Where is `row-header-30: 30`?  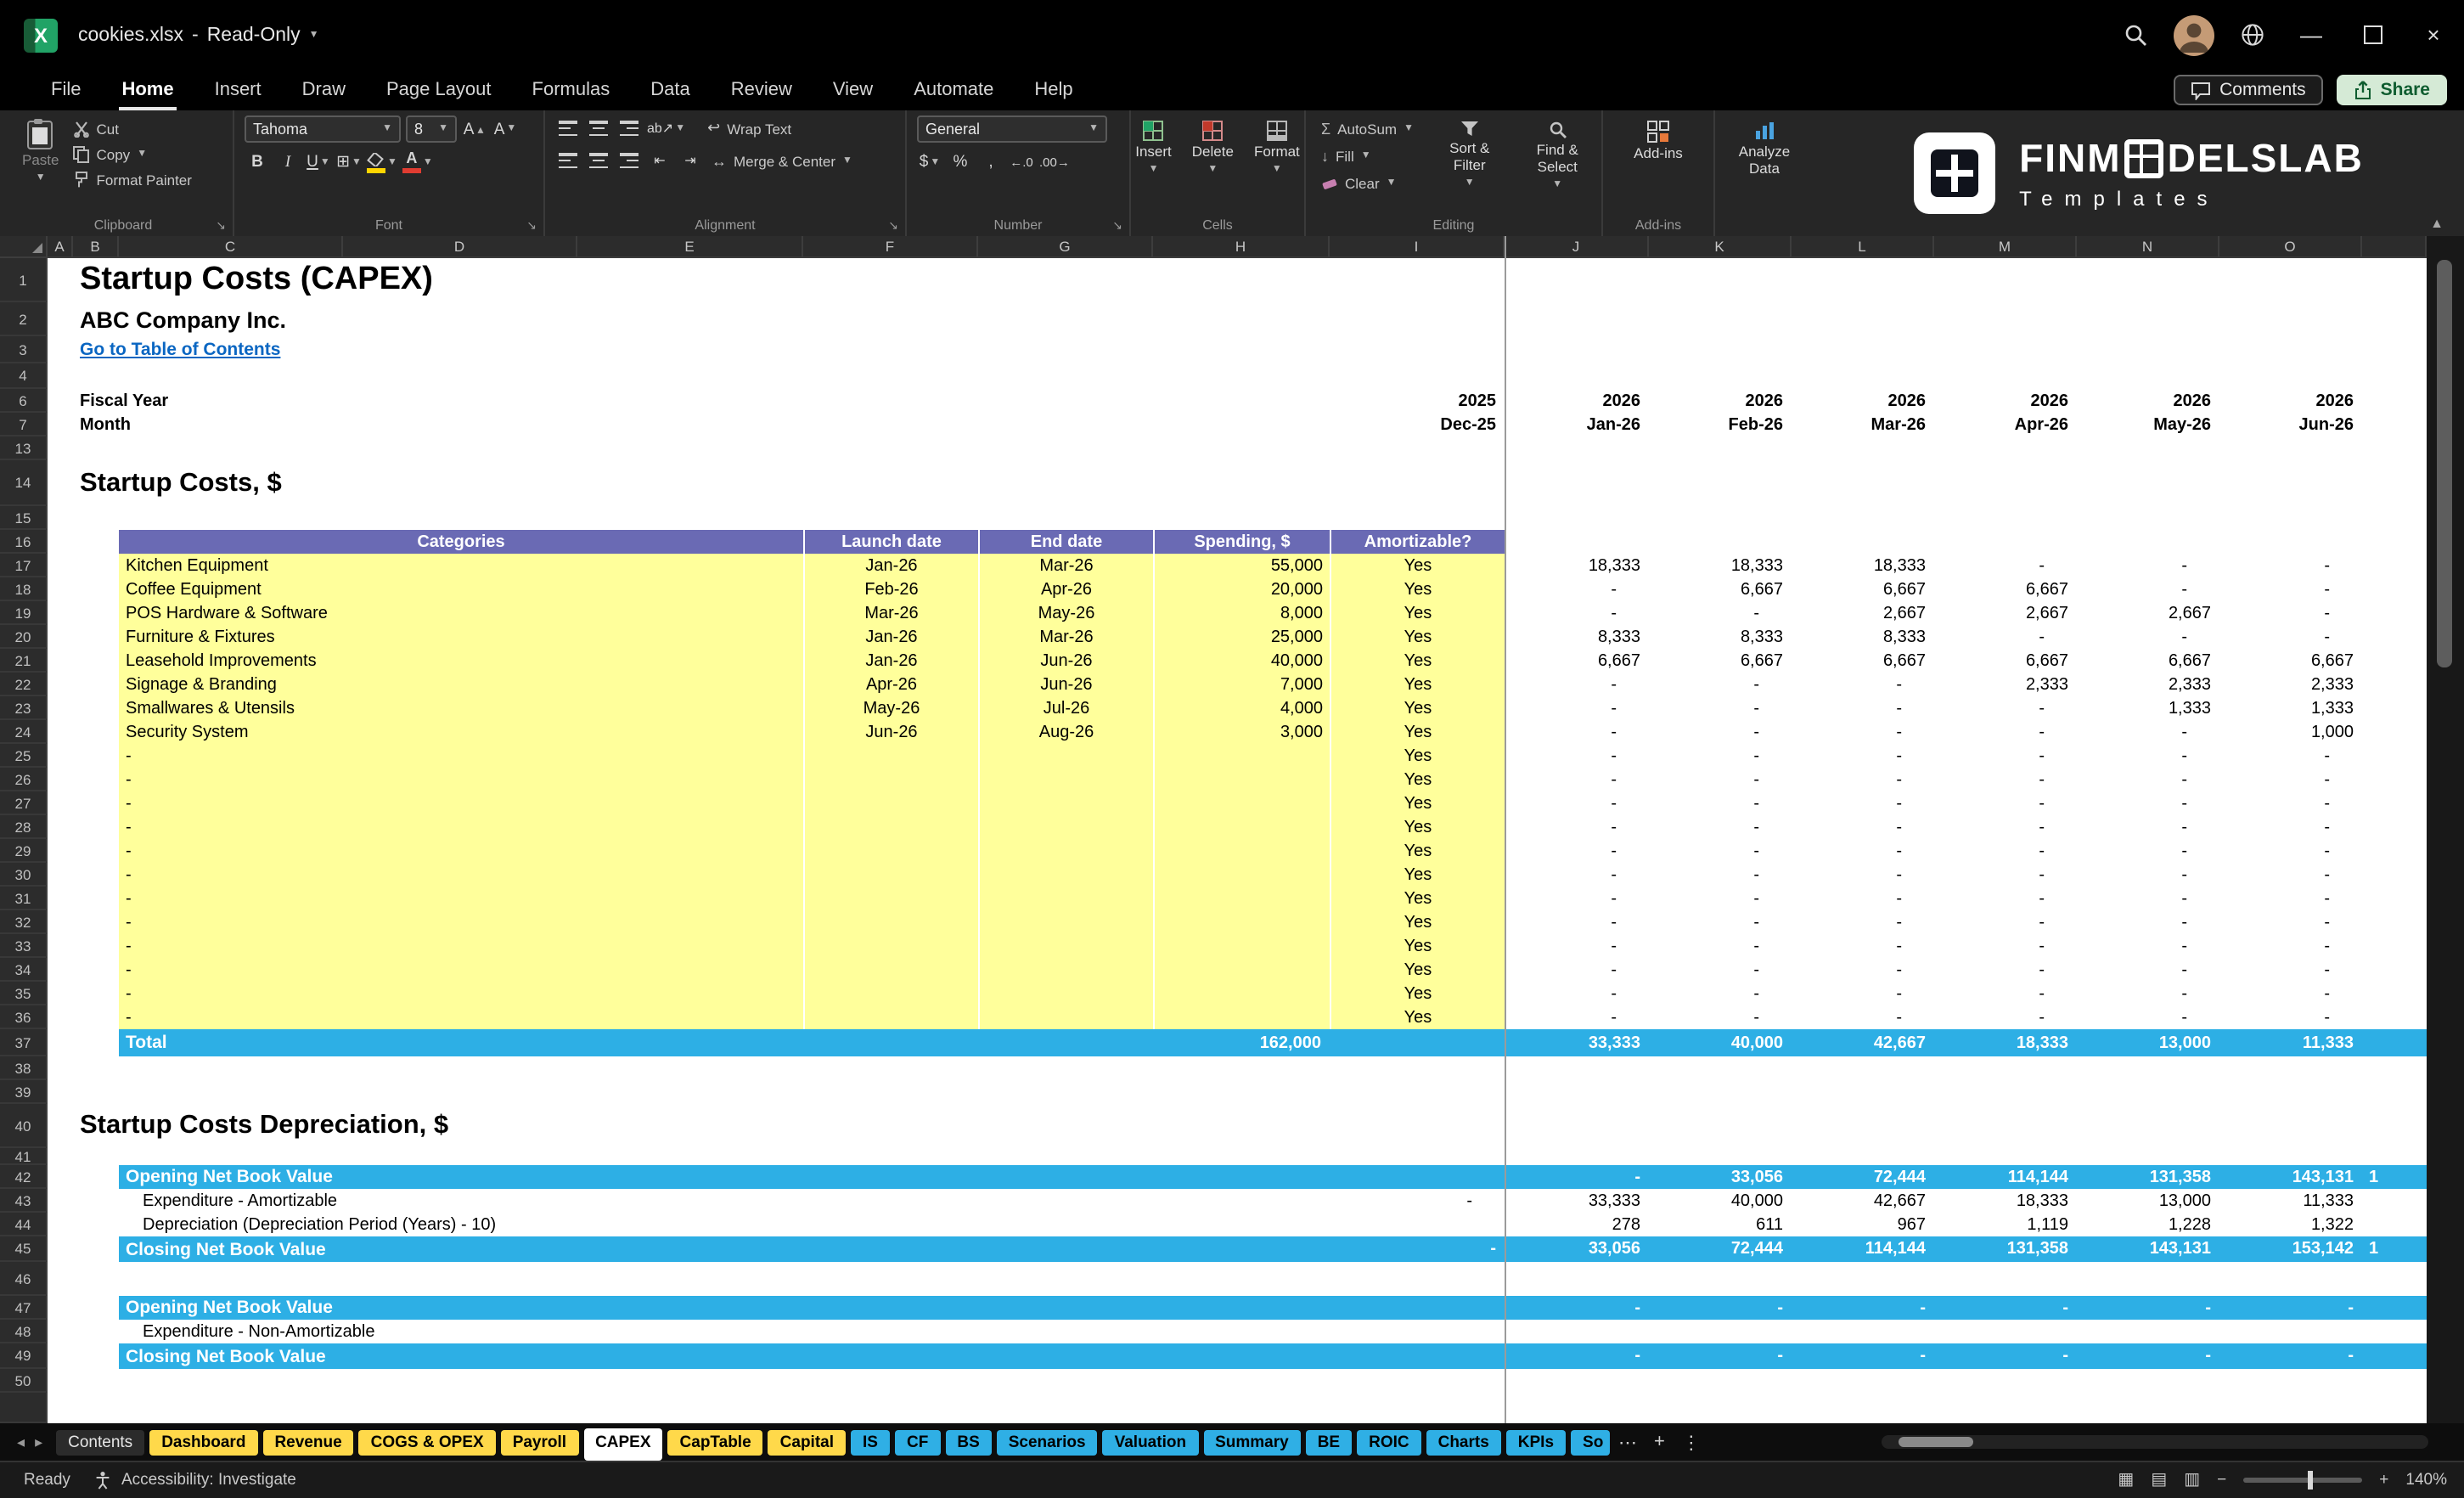
row-header-30: 30 is located at coordinates (24, 875).